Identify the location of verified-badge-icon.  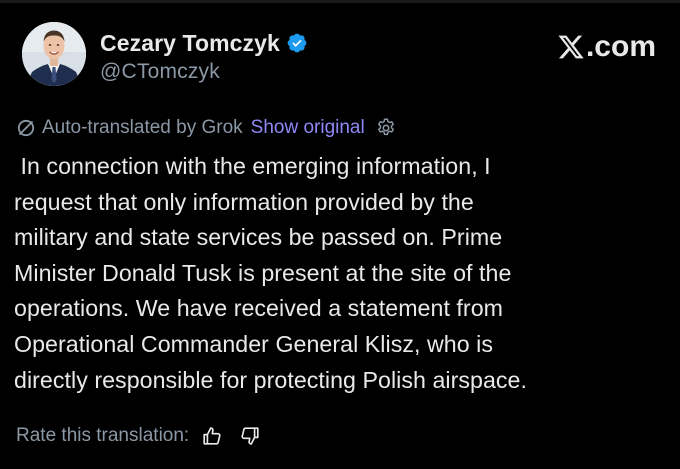
(297, 43).